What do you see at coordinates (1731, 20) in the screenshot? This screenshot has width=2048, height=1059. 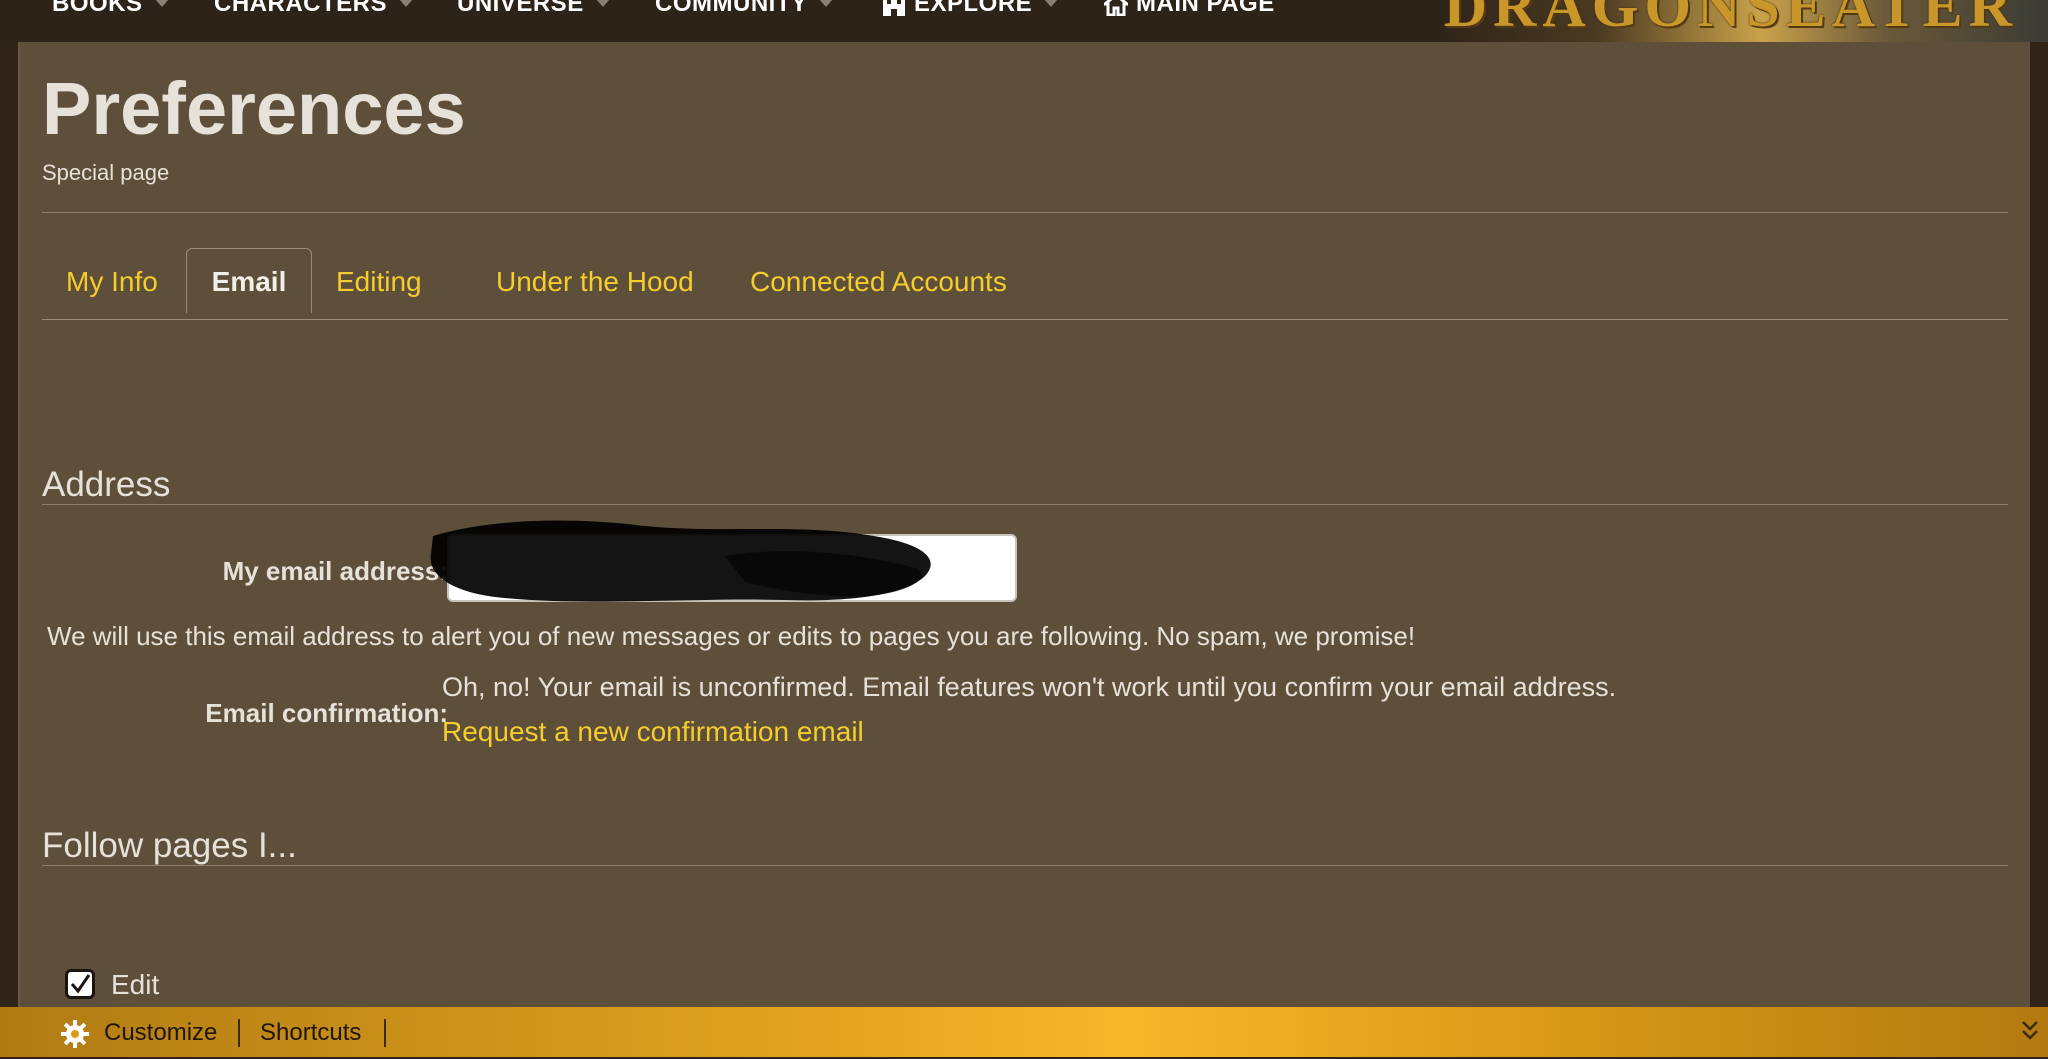 I see `site-logo: DRAGONSEATER` at bounding box center [1731, 20].